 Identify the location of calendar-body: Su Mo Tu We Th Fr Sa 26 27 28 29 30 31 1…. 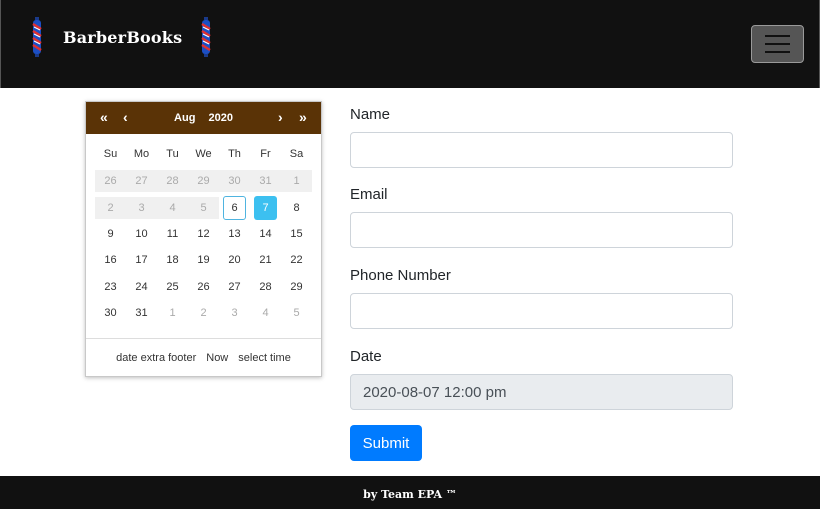
(203, 230).